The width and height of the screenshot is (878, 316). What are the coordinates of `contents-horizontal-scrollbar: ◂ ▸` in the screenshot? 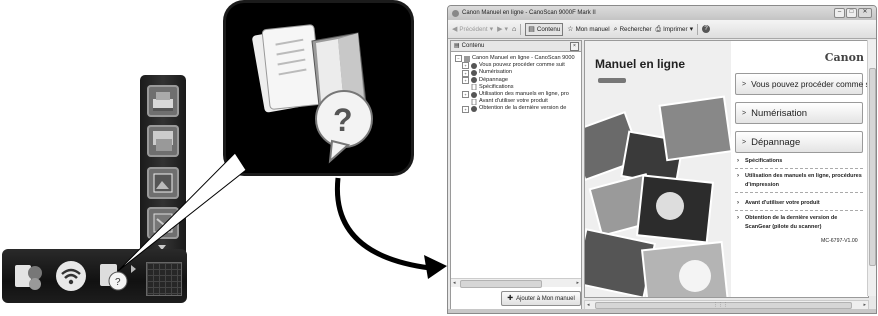 It's located at (516, 283).